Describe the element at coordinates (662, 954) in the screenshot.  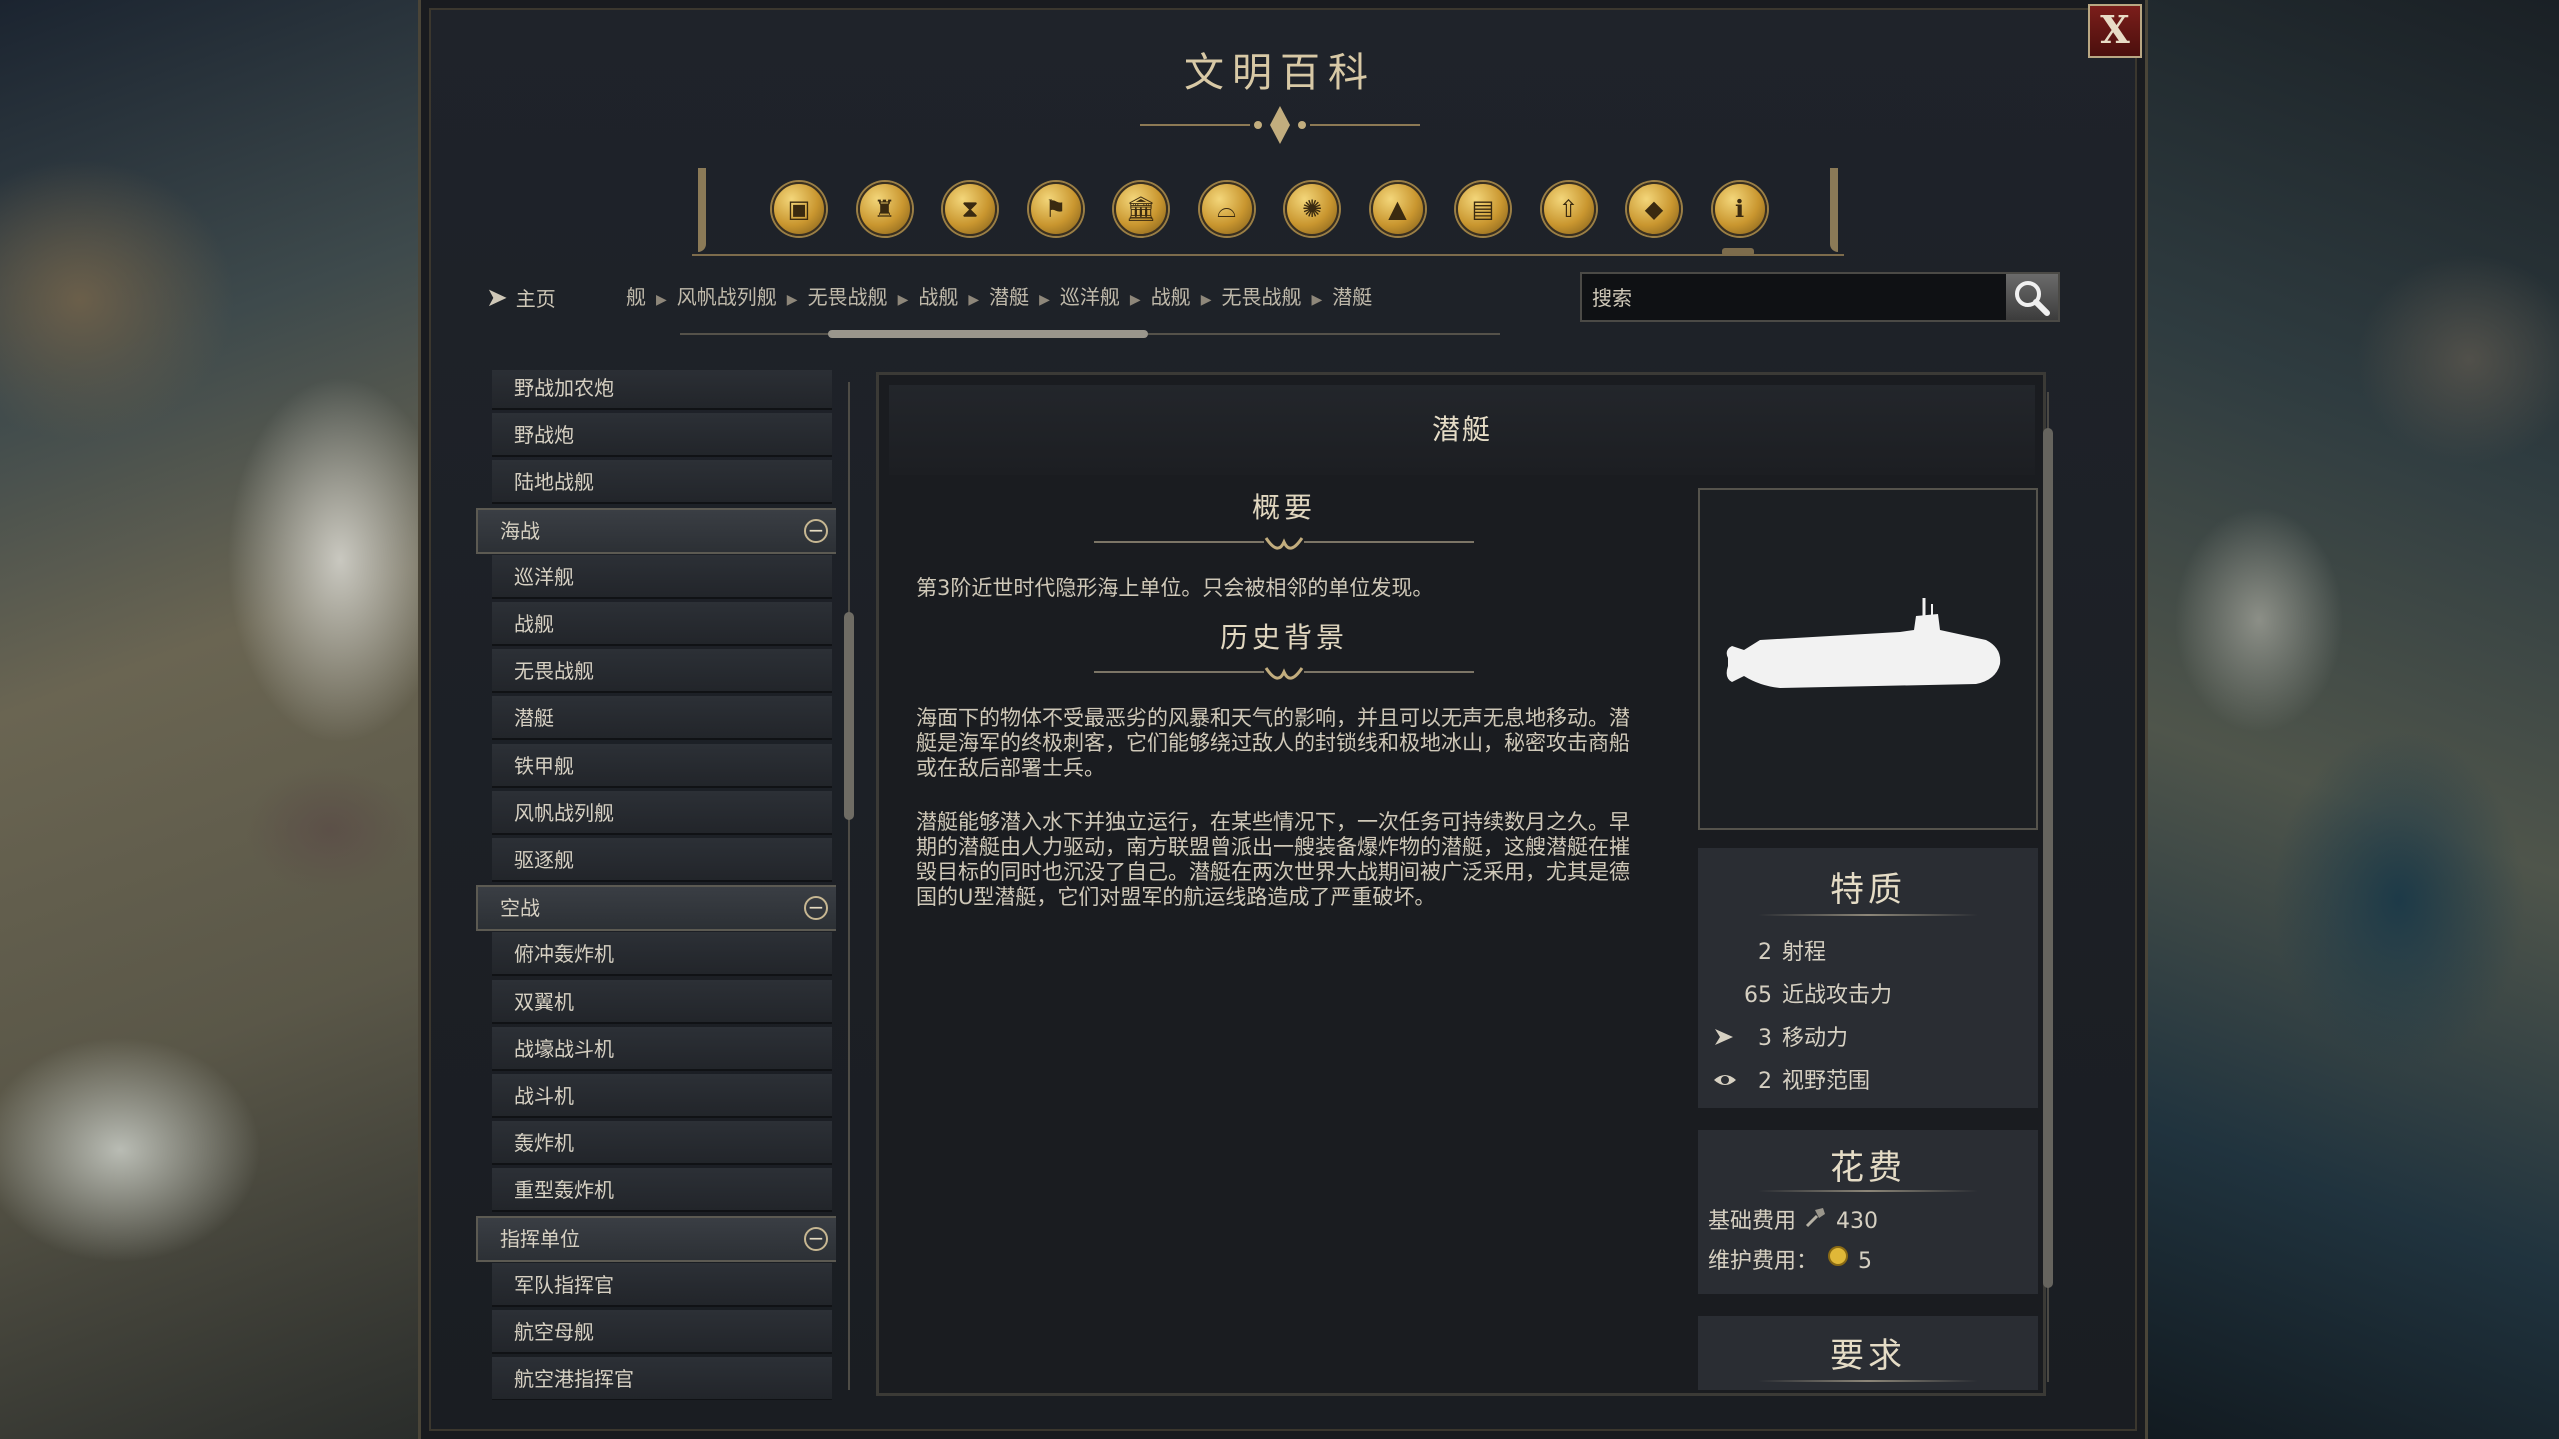
I see `list-item: 俯冲轰炸机` at that location.